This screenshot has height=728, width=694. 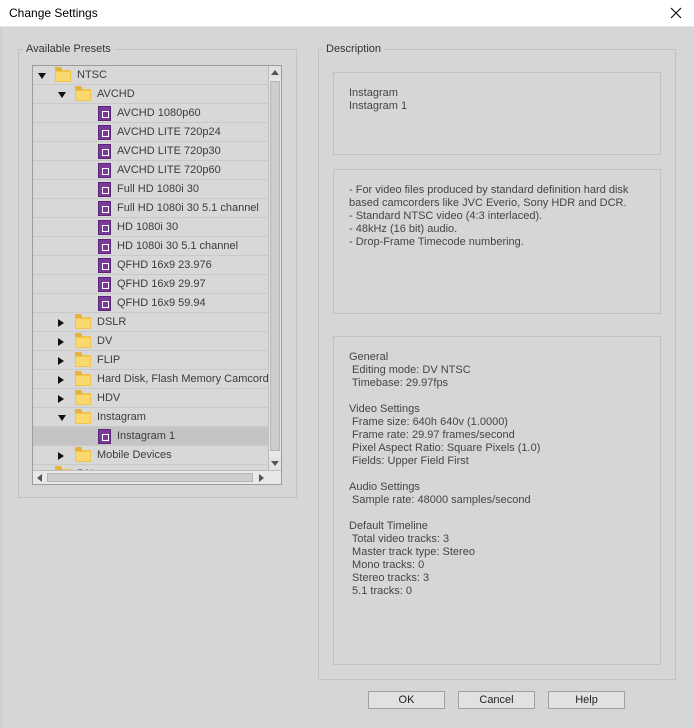 I want to click on tree-folder-row: DV, so click(x=150, y=341).